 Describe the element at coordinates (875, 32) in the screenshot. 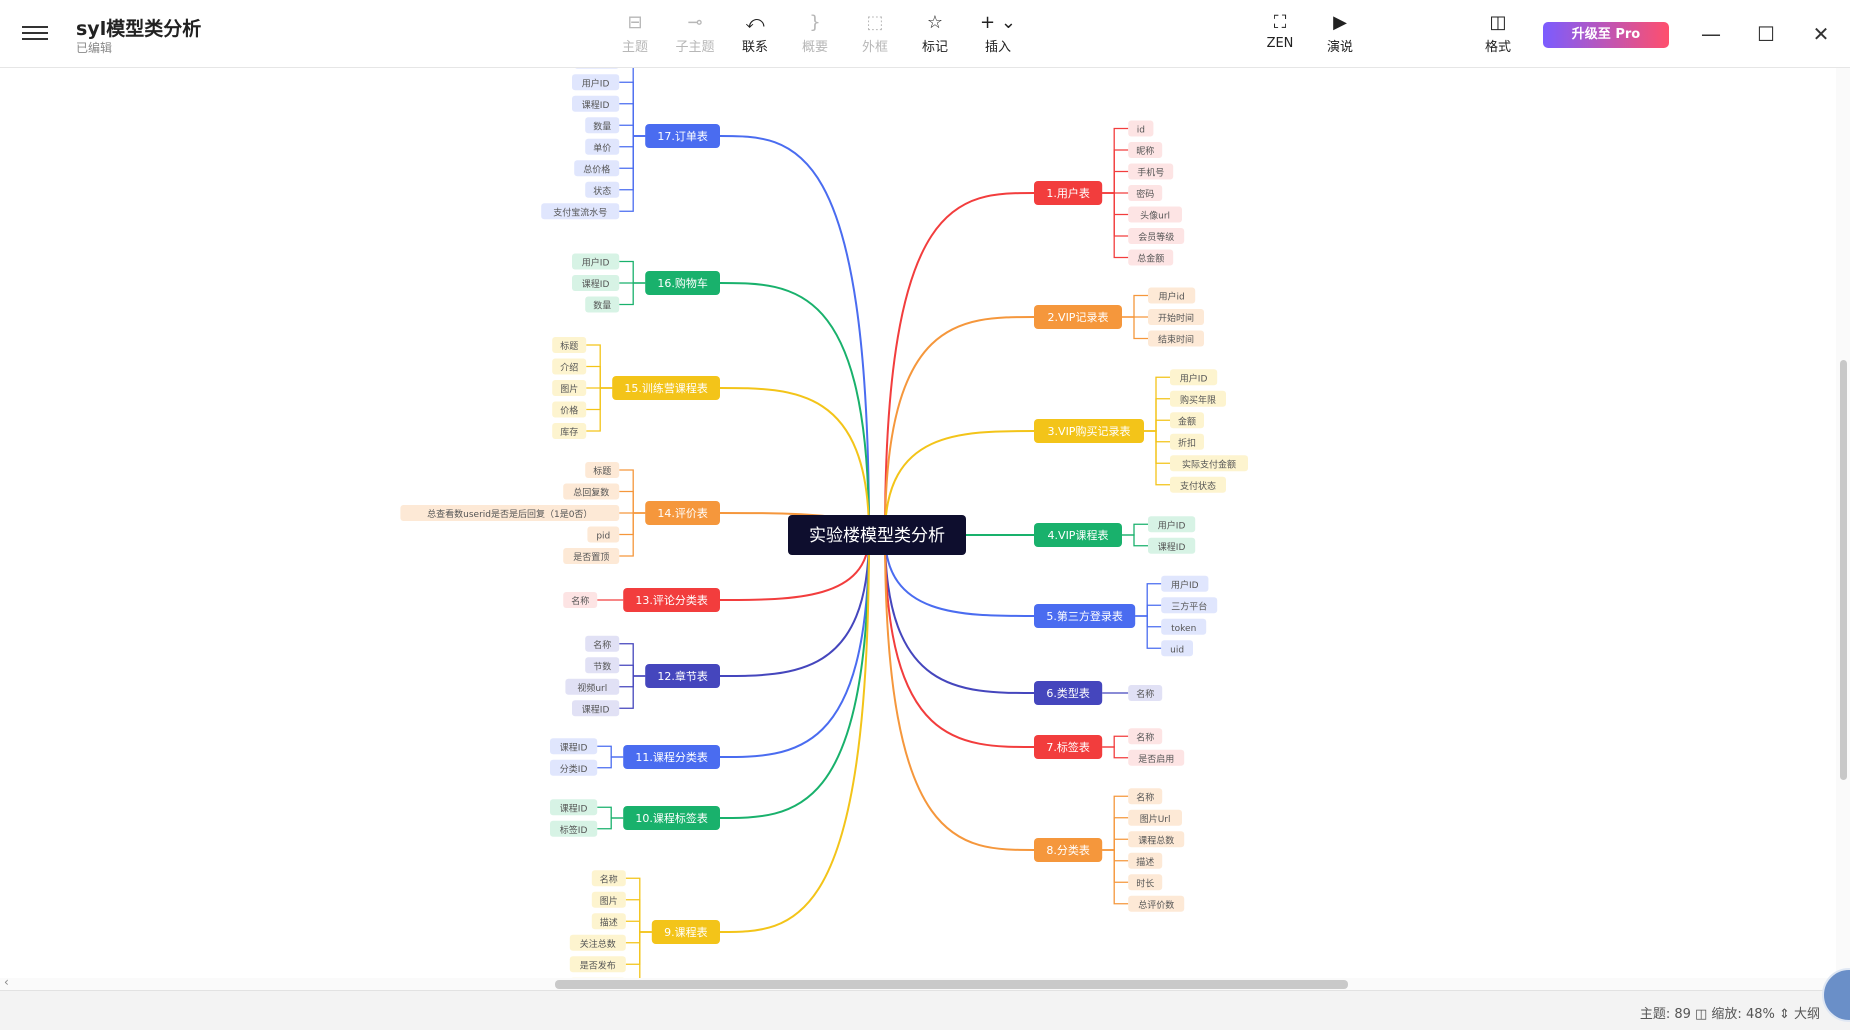

I see `boundary-button: ⬚ 外框` at that location.